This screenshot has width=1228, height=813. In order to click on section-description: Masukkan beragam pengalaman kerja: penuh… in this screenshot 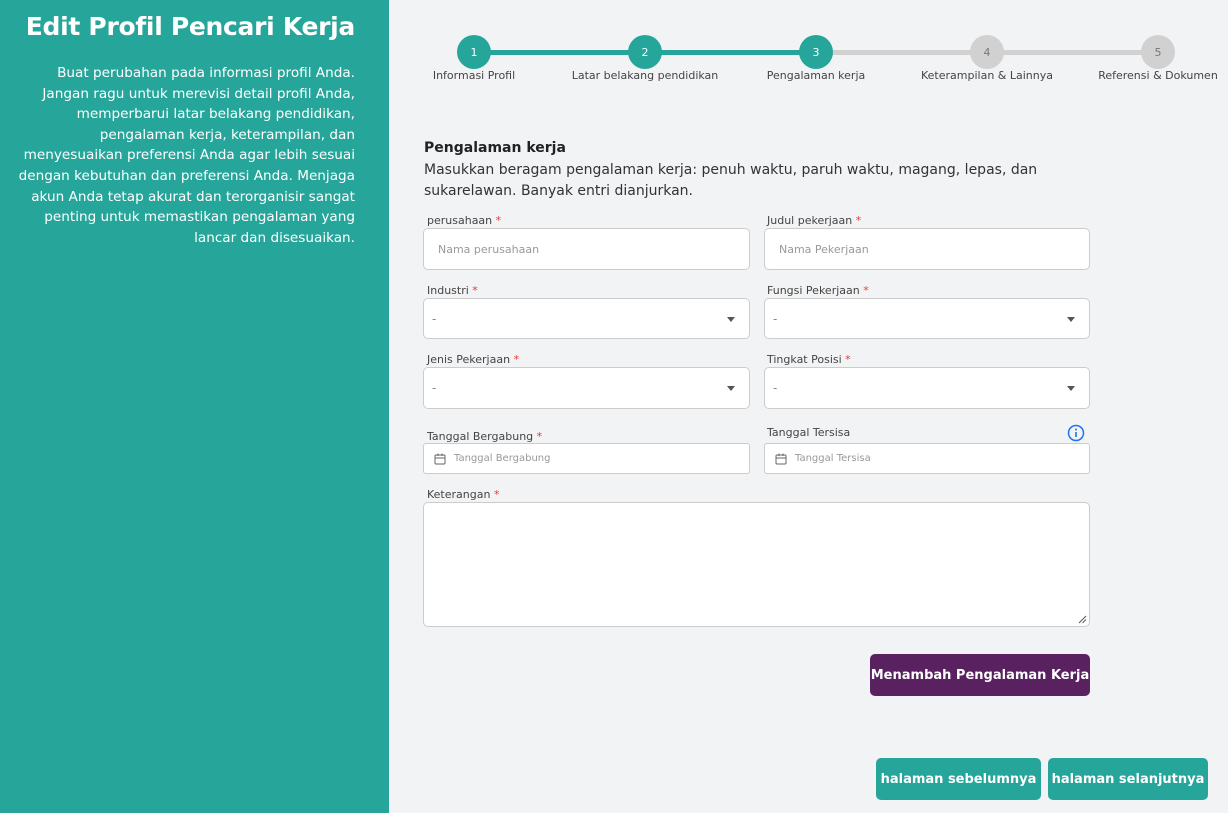, I will do `click(731, 180)`.